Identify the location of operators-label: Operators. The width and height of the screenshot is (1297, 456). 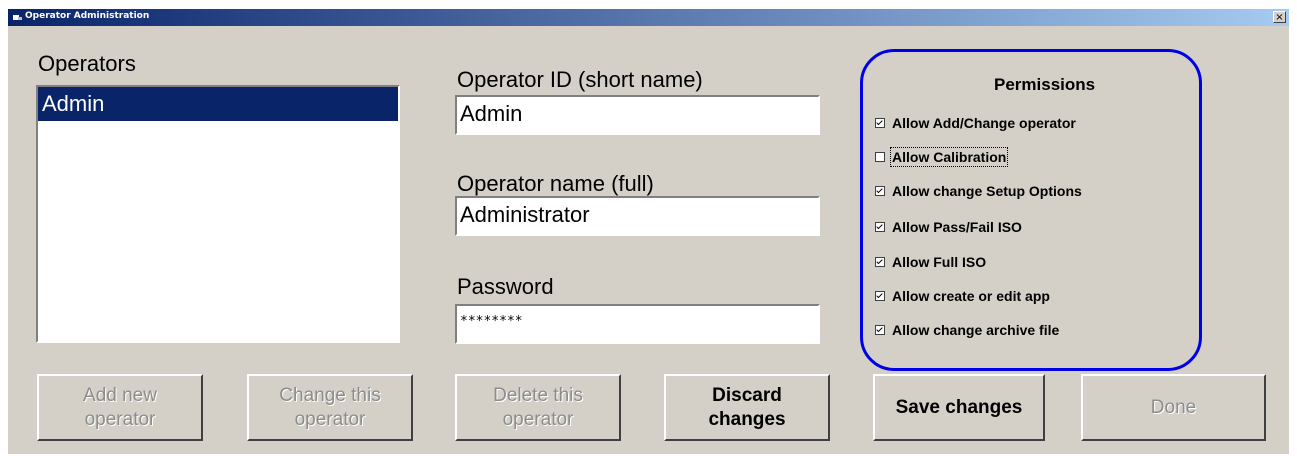
(87, 63).